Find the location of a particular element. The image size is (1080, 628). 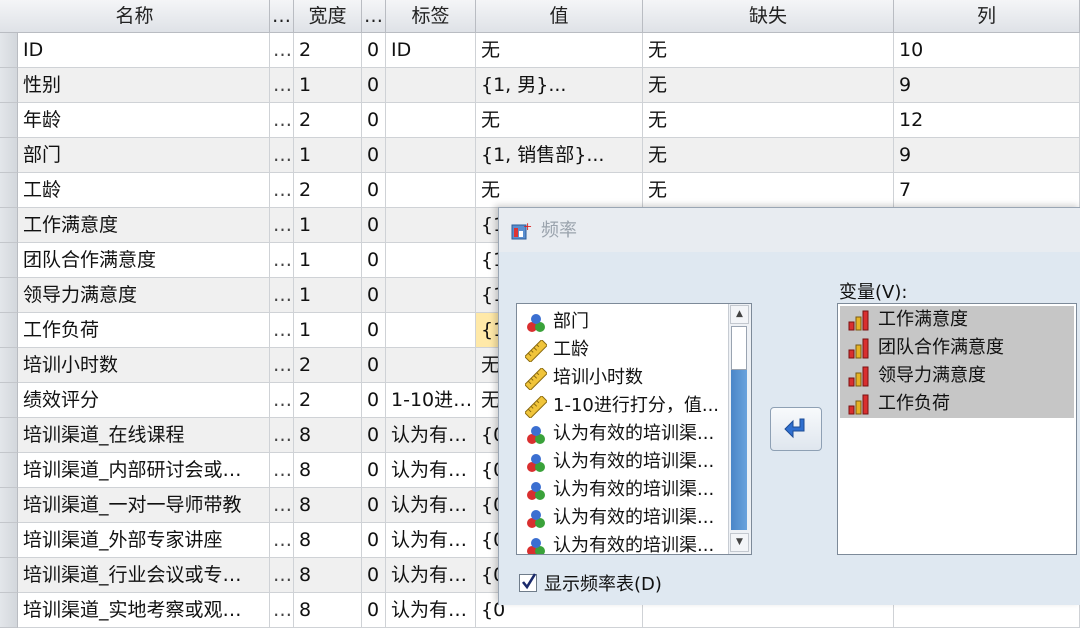

table-row: 工龄… 2 0 无无 7 is located at coordinates (540, 190).